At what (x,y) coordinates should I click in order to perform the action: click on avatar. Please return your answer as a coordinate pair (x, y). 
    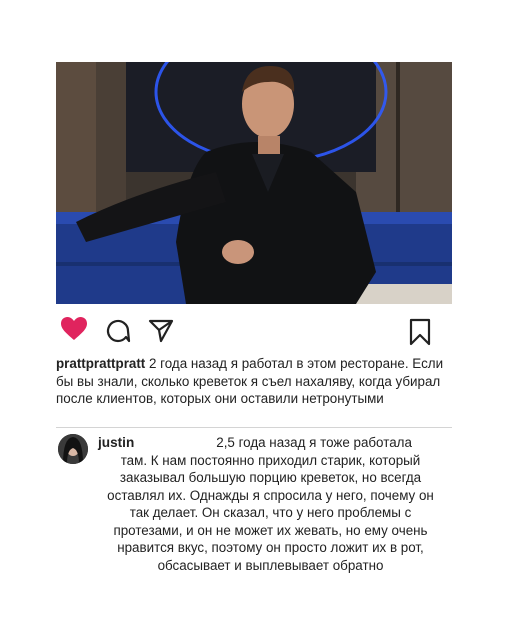
    Looking at the image, I should click on (73, 449).